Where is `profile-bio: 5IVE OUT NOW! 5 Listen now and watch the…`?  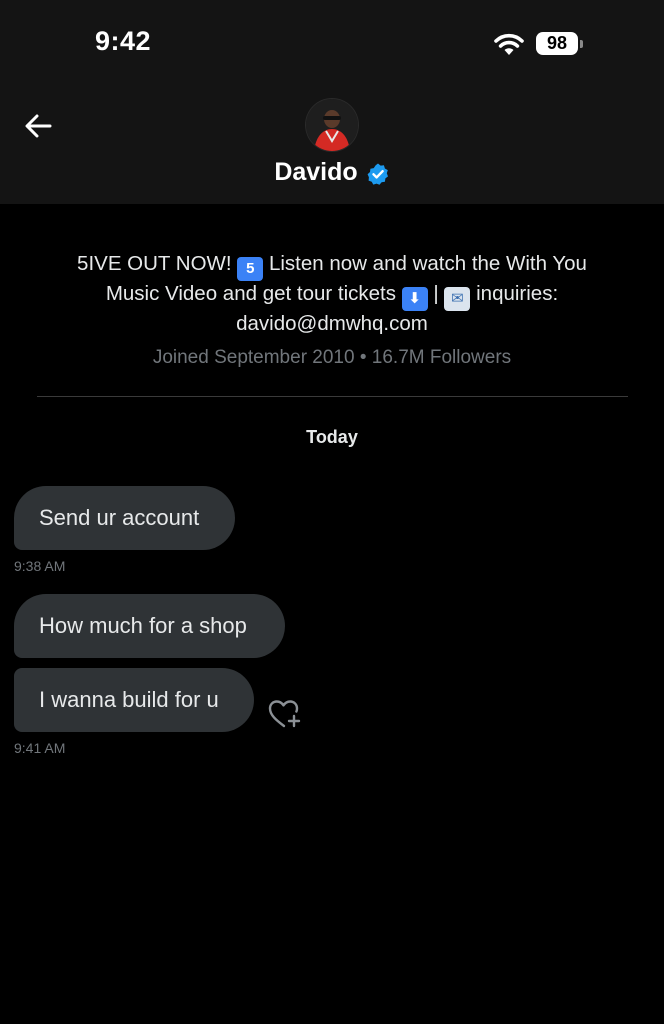 profile-bio: 5IVE OUT NOW! 5 Listen now and watch the… is located at coordinates (332, 294).